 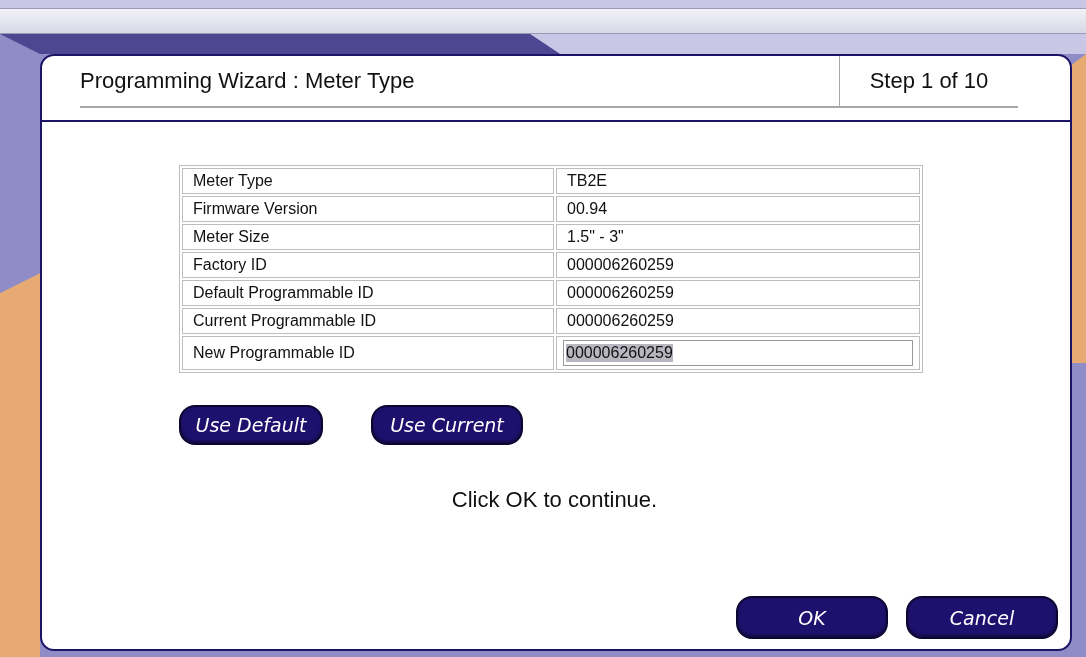 What do you see at coordinates (368, 237) in the screenshot?
I see `table-cell: Meter Size` at bounding box center [368, 237].